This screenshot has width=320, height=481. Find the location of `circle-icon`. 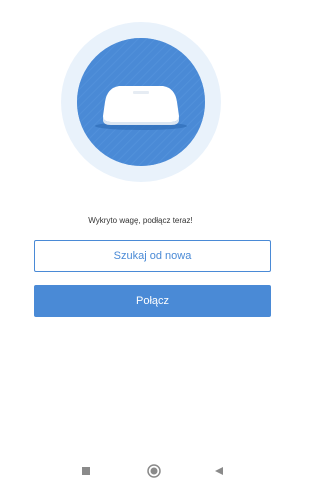

circle-icon is located at coordinates (154, 471).